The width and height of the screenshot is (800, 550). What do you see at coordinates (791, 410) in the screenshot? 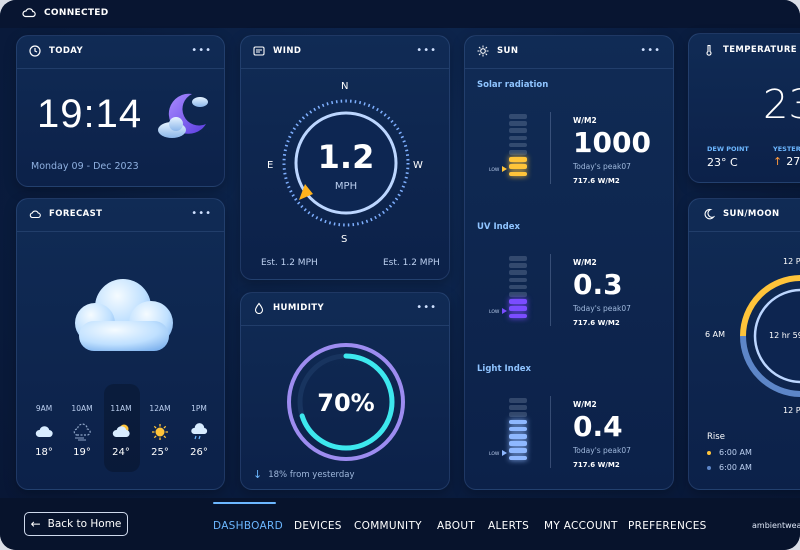
I see `sunmoon-bottom-label: 12 PI` at bounding box center [791, 410].